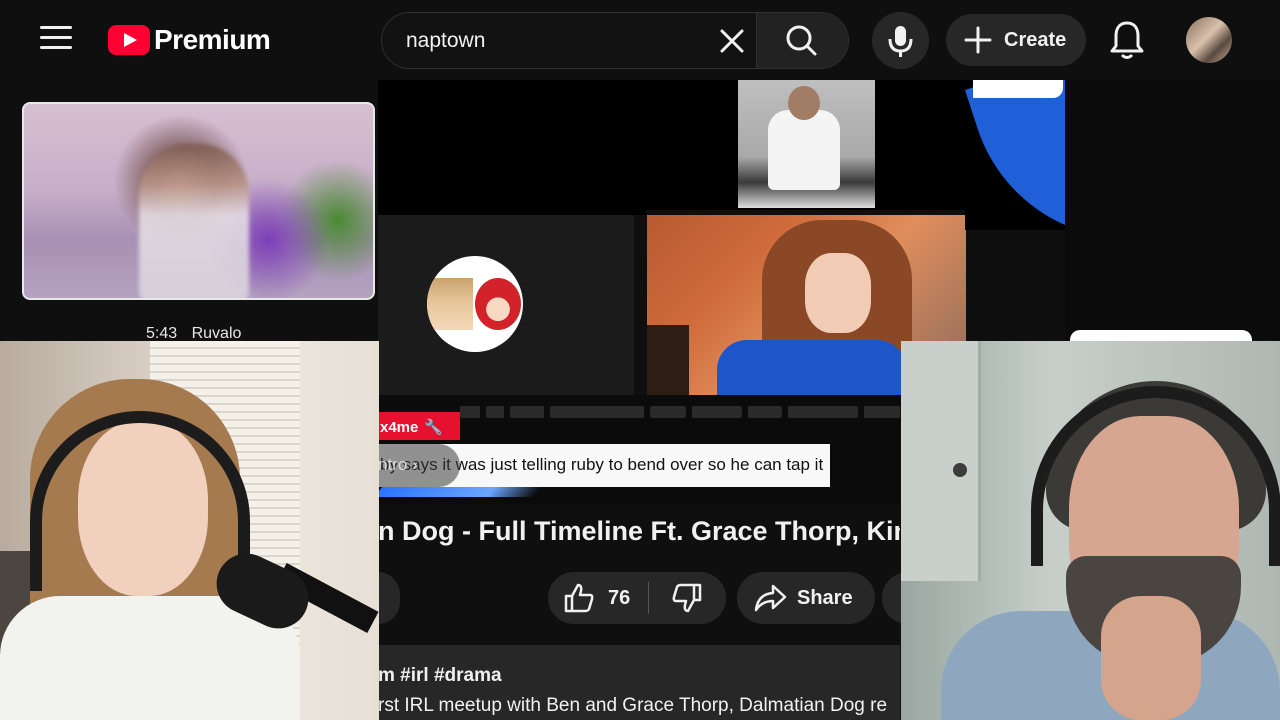 The height and width of the screenshot is (720, 1280). I want to click on search-icon, so click(801, 40).